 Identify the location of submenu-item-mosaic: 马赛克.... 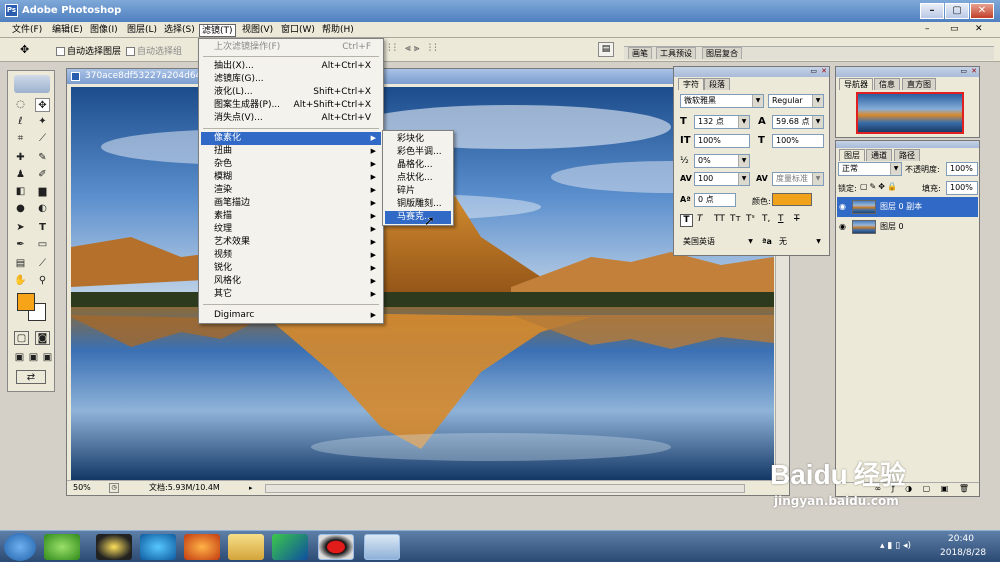
(418, 217).